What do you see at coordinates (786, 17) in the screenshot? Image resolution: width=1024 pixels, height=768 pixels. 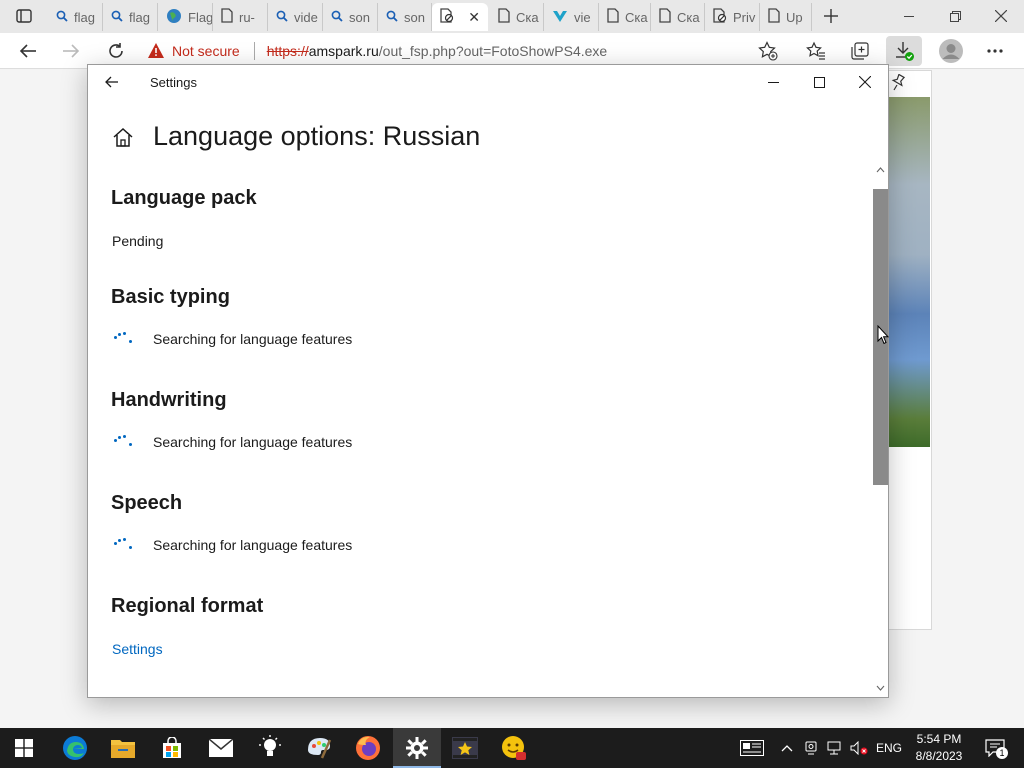 I see `browser-tab: Up` at bounding box center [786, 17].